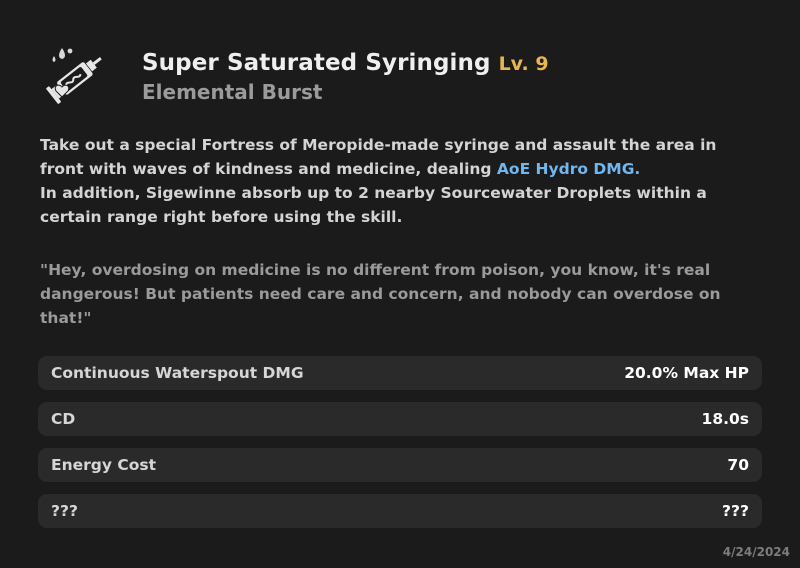 This screenshot has height=568, width=800. I want to click on stat-value: 18.0s, so click(725, 419).